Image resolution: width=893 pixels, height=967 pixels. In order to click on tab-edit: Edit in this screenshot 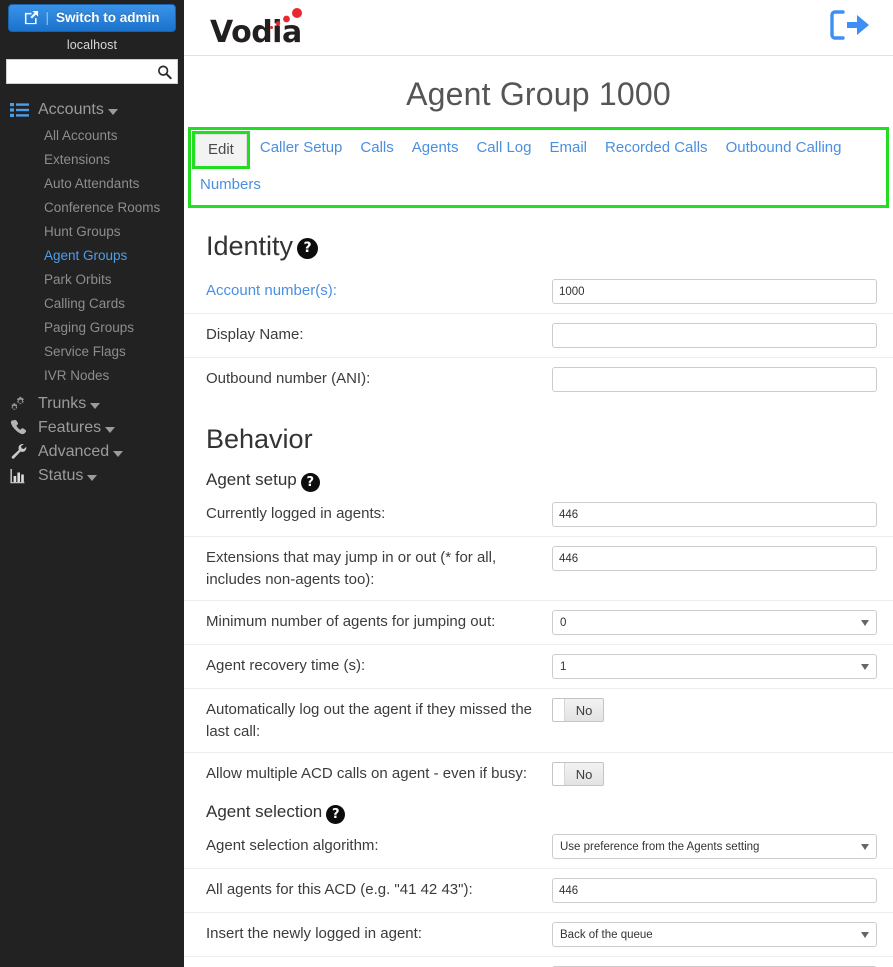, I will do `click(221, 150)`.